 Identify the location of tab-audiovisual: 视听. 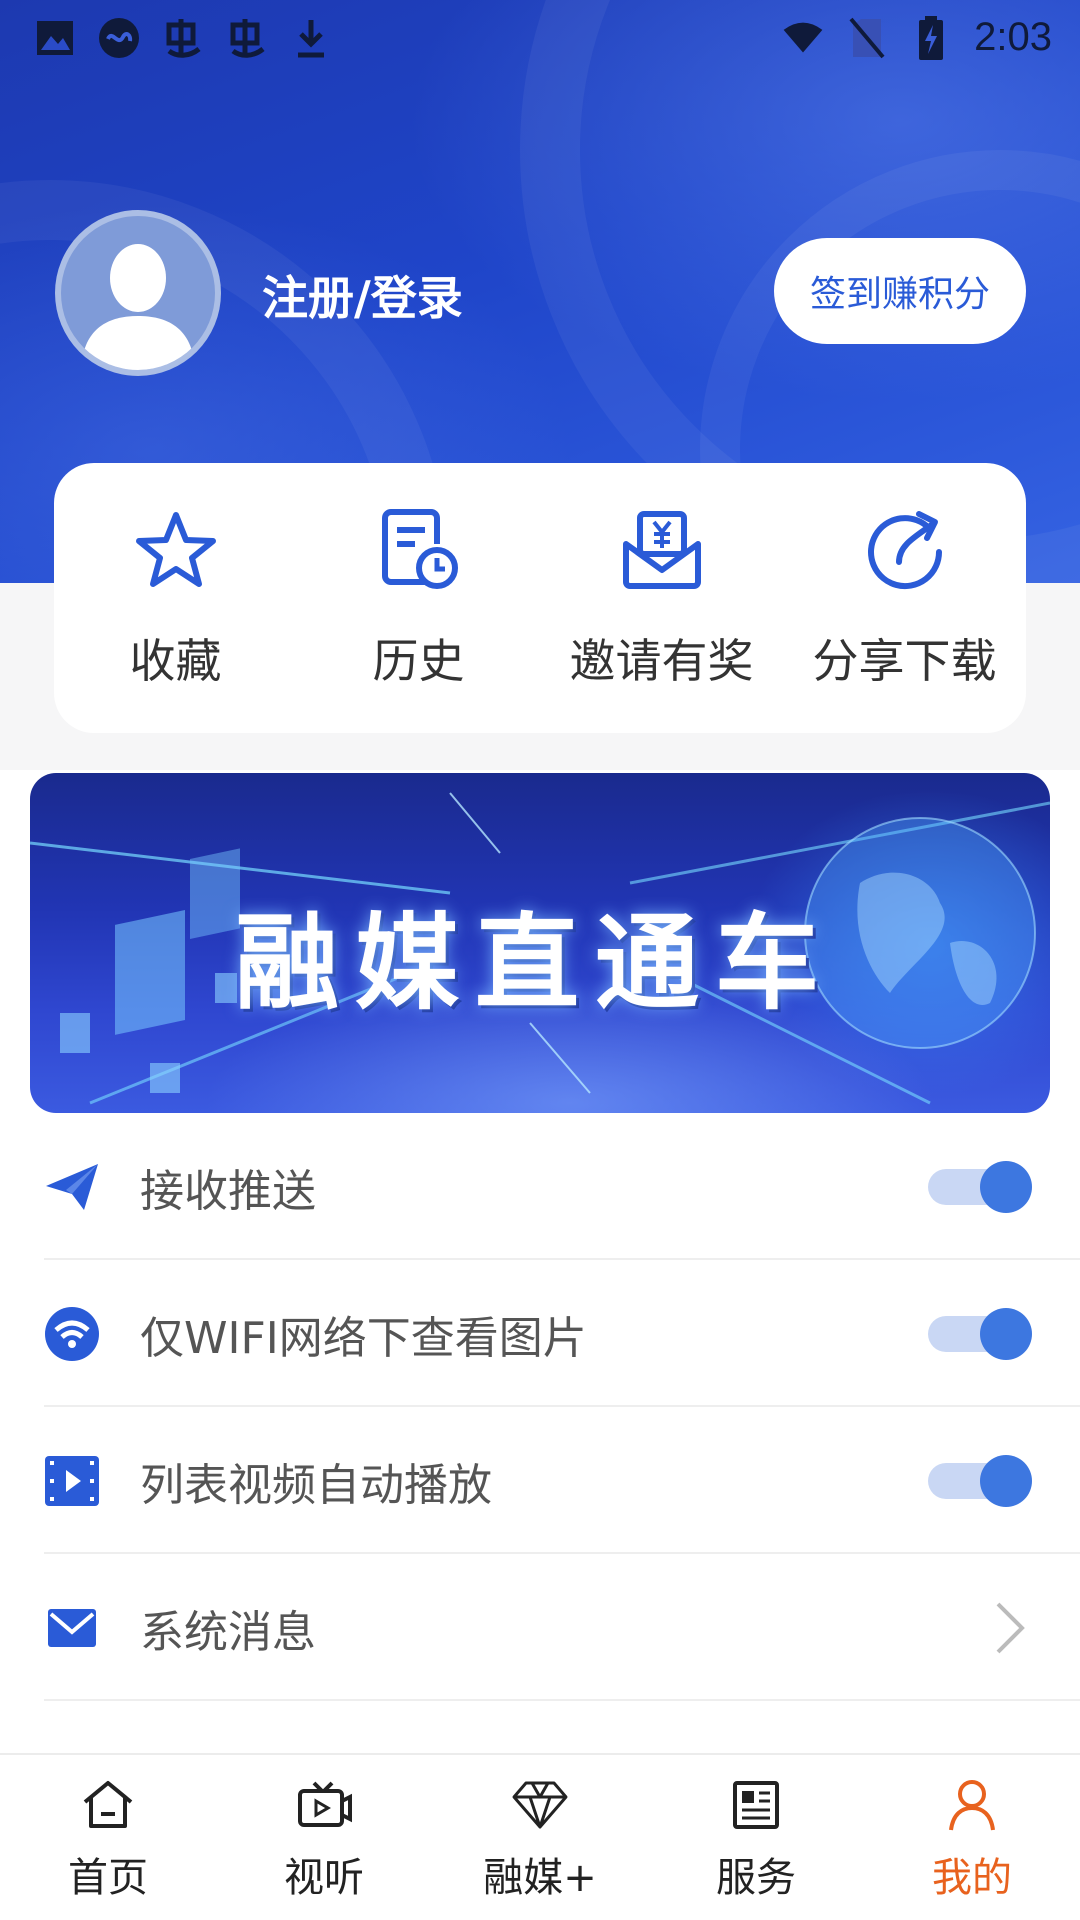
(324, 1829).